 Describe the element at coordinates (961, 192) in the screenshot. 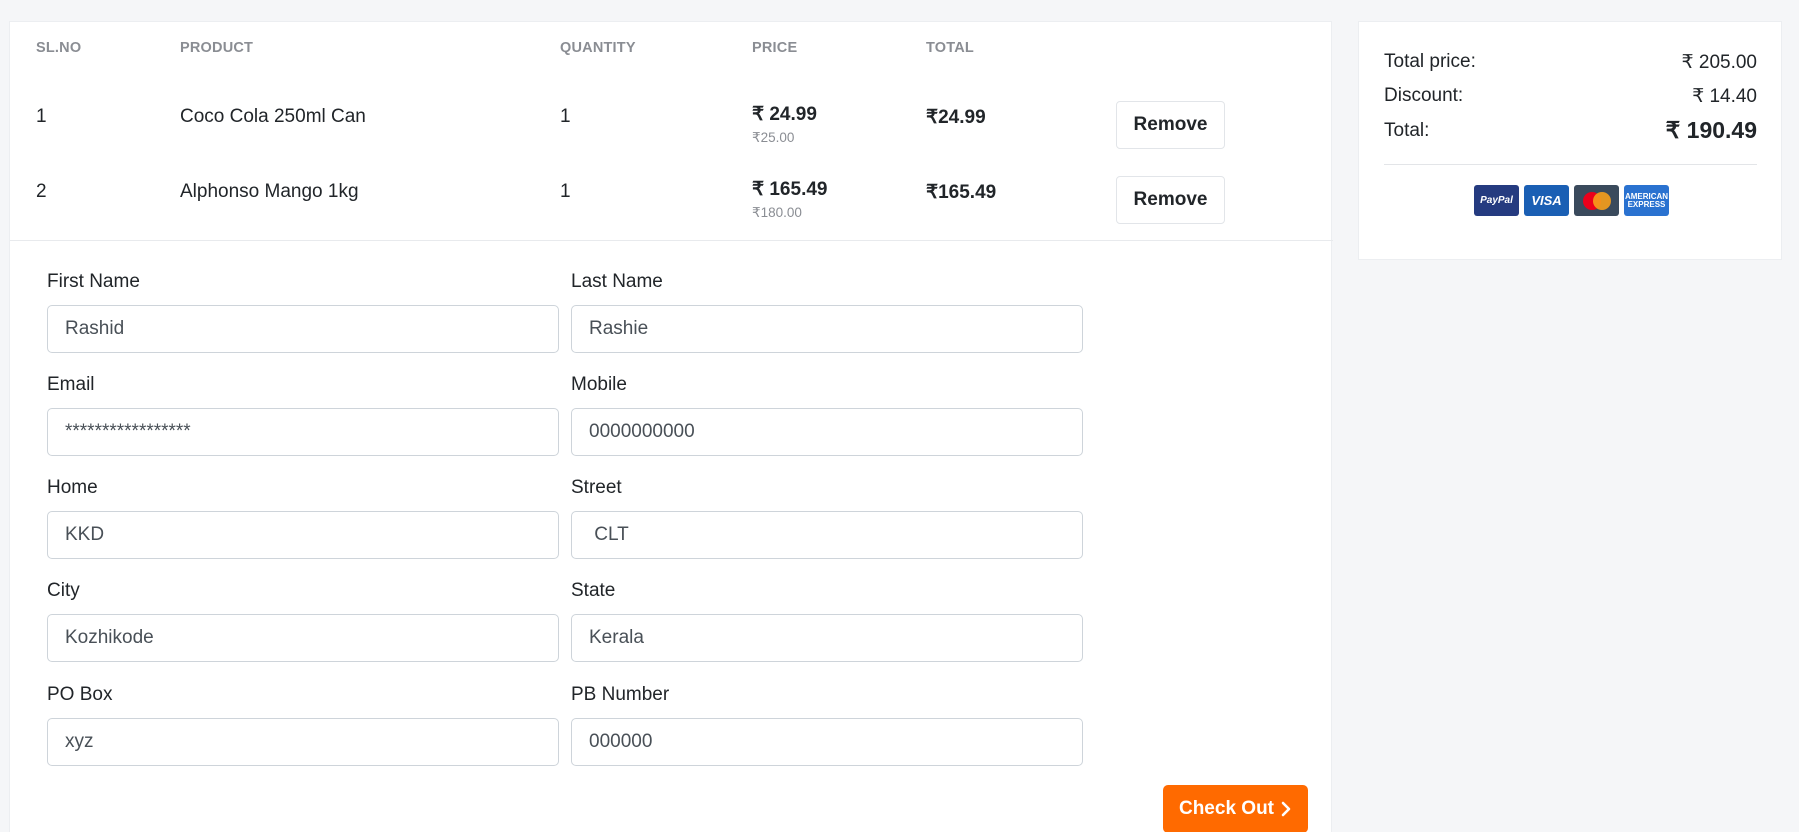

I see `row-total: ₹165.49` at that location.